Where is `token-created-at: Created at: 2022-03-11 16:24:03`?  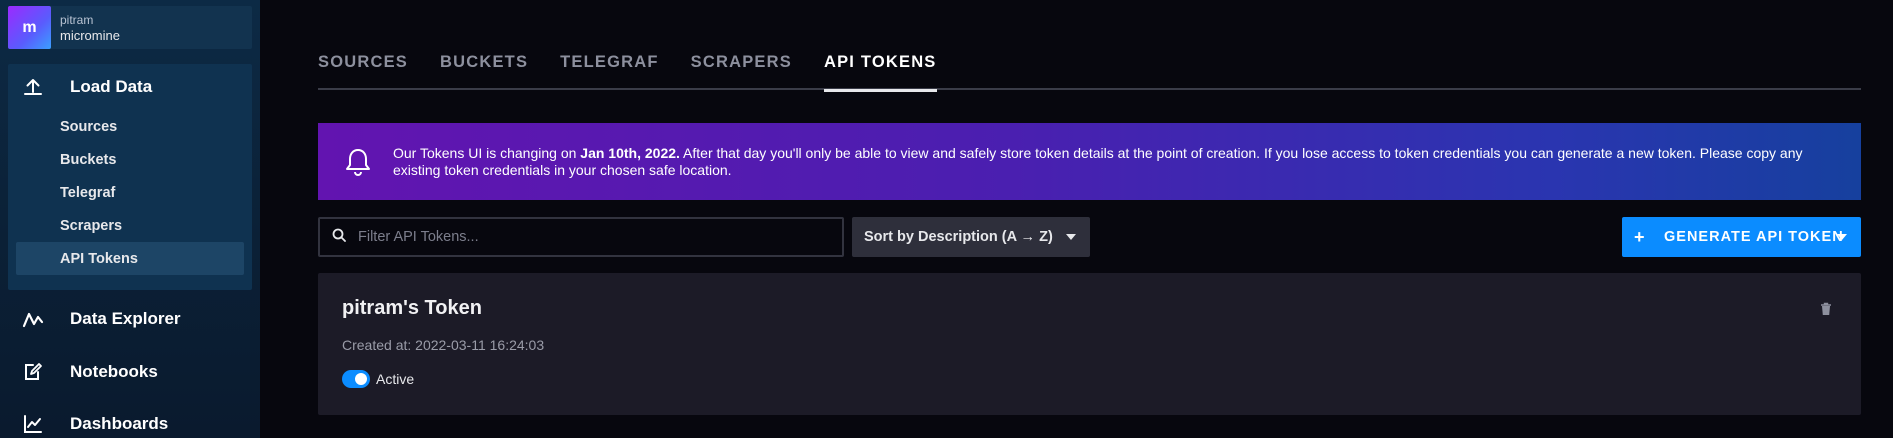 token-created-at: Created at: 2022-03-11 16:24:03 is located at coordinates (443, 345).